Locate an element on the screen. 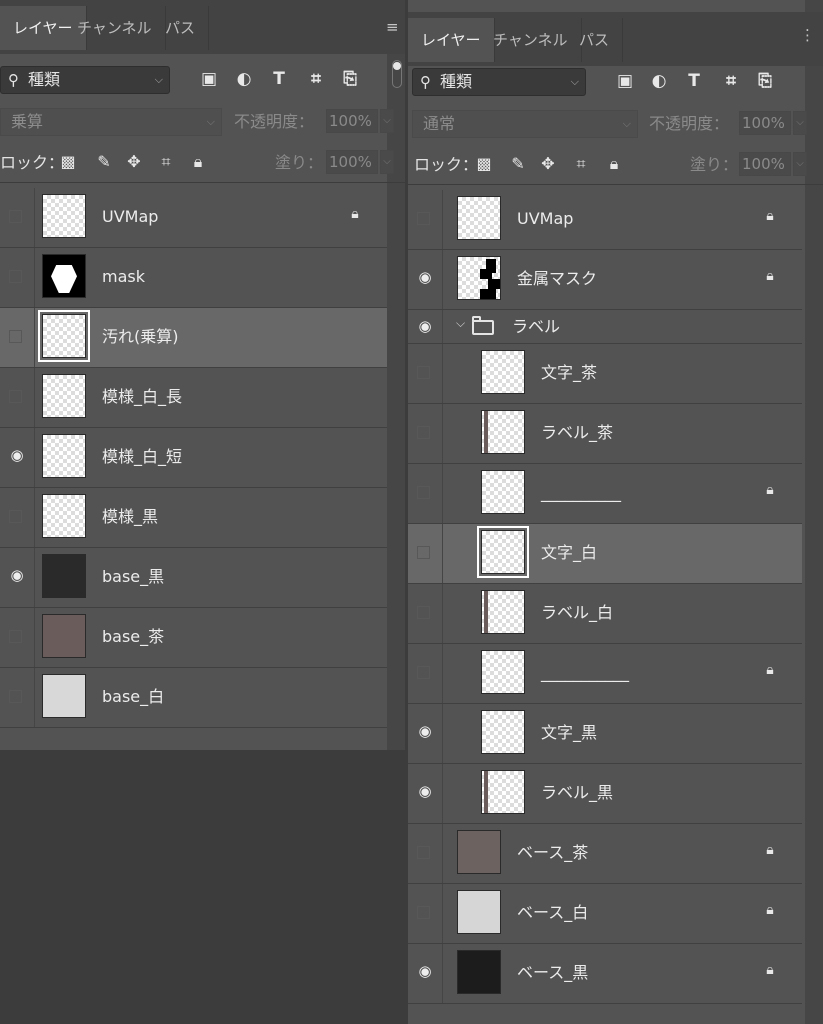  panel-menu-icon: ≡ is located at coordinates (392, 27).